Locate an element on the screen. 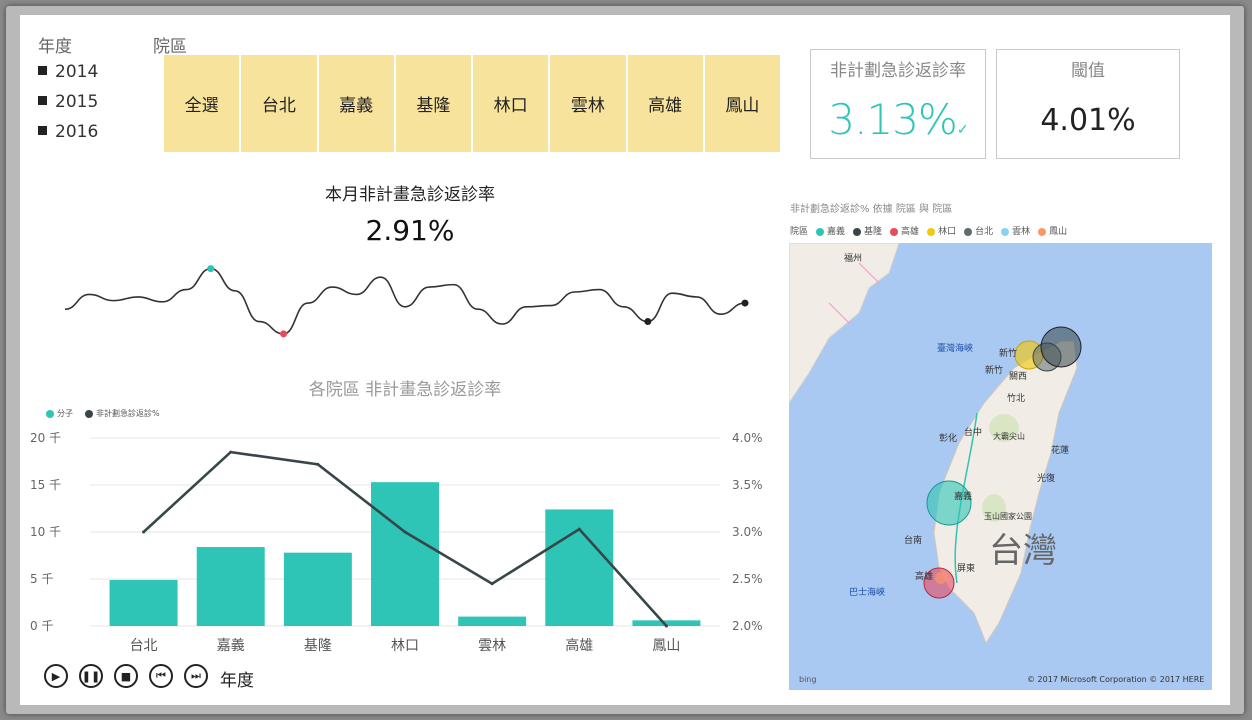 This screenshot has width=1252, height=720. pause-button: ❚❚ is located at coordinates (91, 676).